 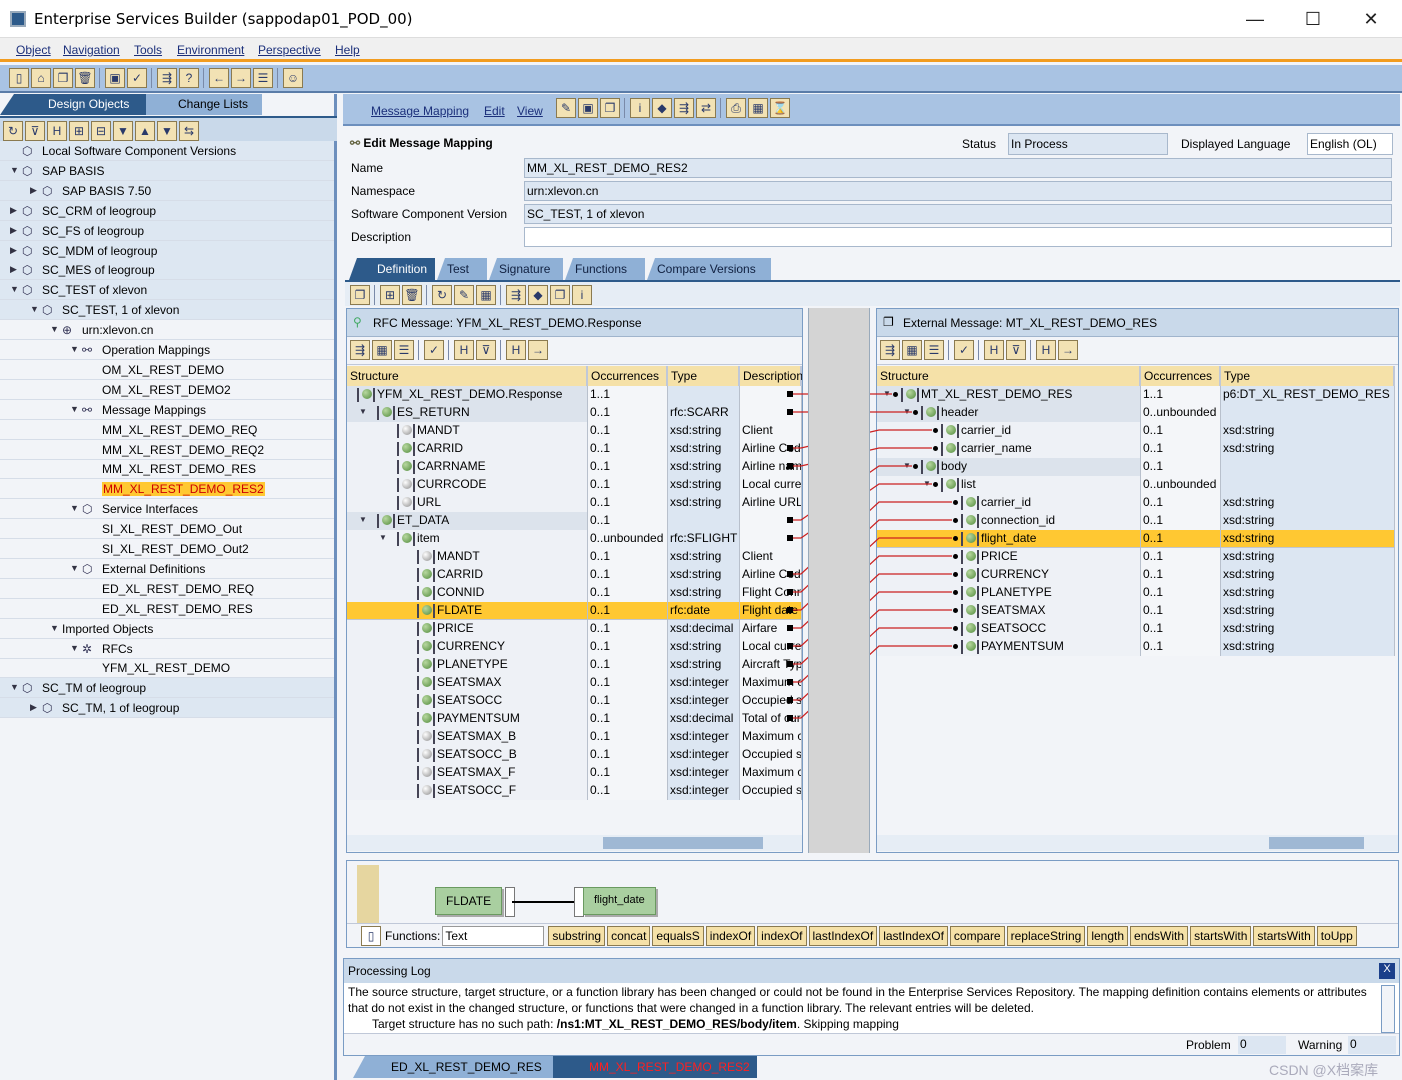 I want to click on tree-item: MM_XL_REST_DEMO_RES2, so click(x=167, y=489).